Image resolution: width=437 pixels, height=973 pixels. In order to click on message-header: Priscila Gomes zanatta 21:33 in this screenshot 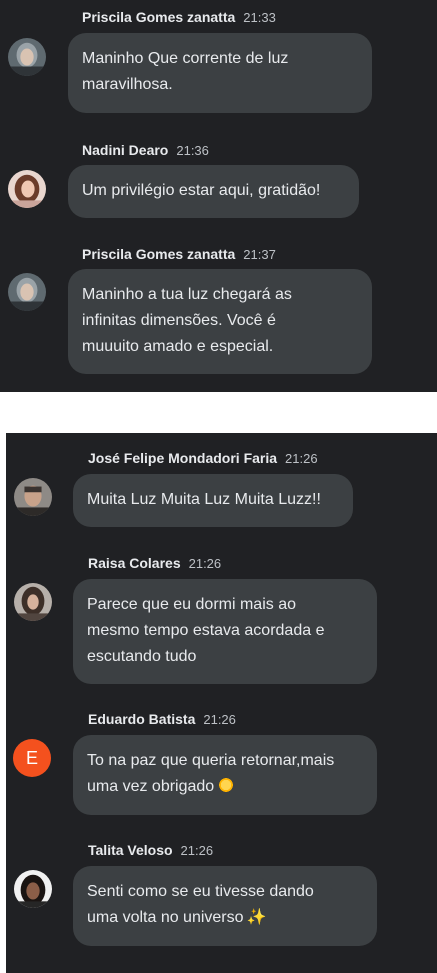, I will do `click(179, 17)`.